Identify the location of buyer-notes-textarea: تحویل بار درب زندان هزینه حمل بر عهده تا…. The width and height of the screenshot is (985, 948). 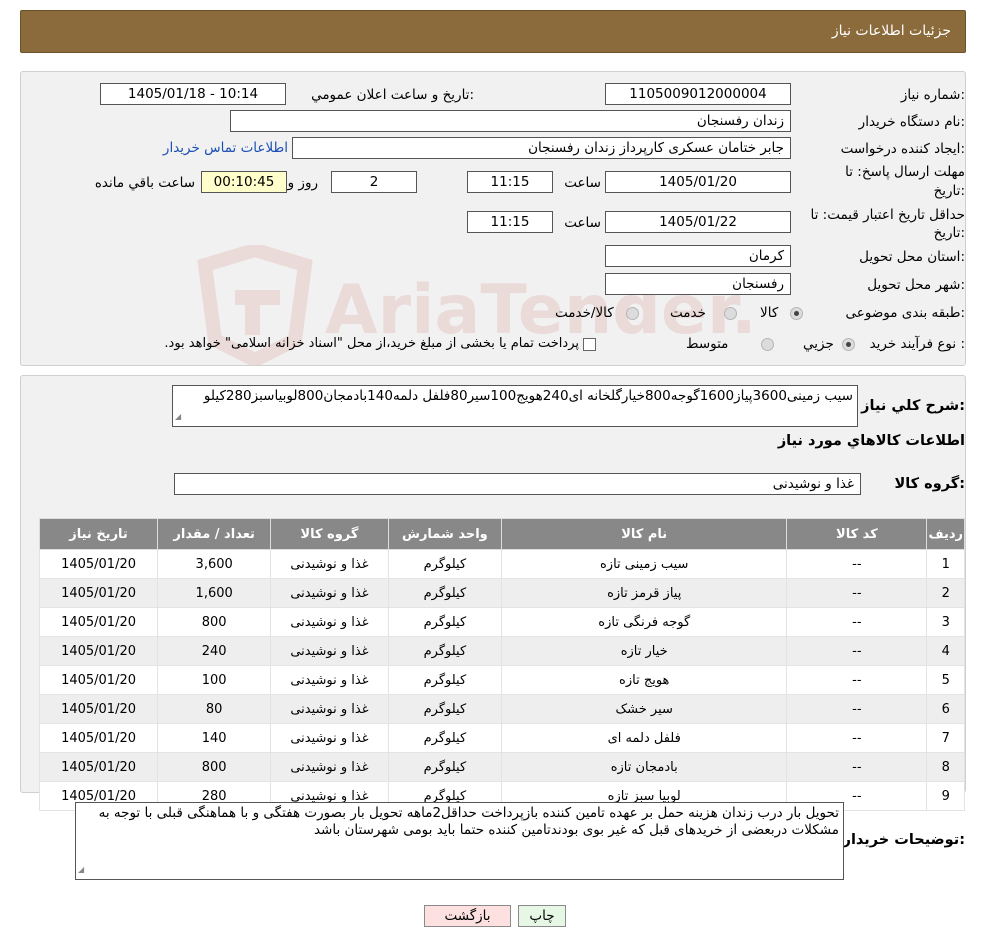
(459, 841).